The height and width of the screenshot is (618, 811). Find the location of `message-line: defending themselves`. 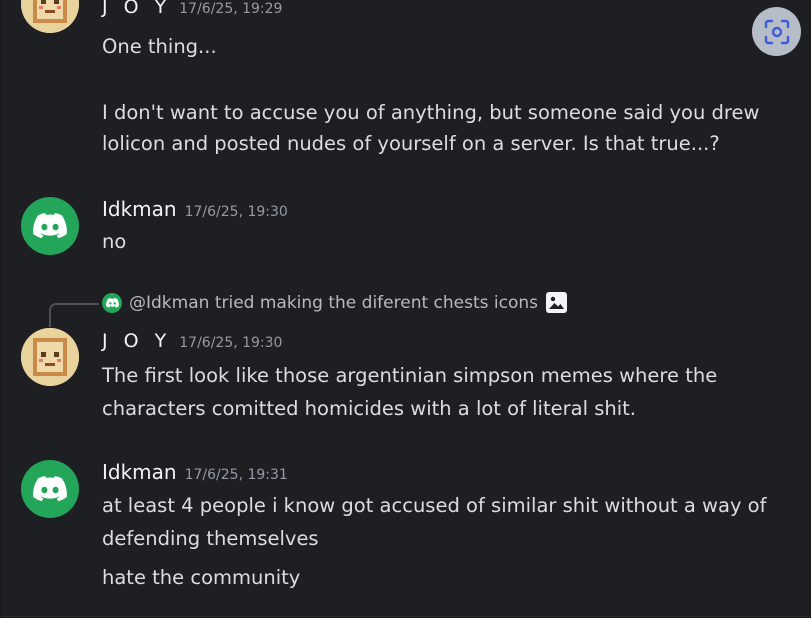

message-line: defending themselves is located at coordinates (210, 538).